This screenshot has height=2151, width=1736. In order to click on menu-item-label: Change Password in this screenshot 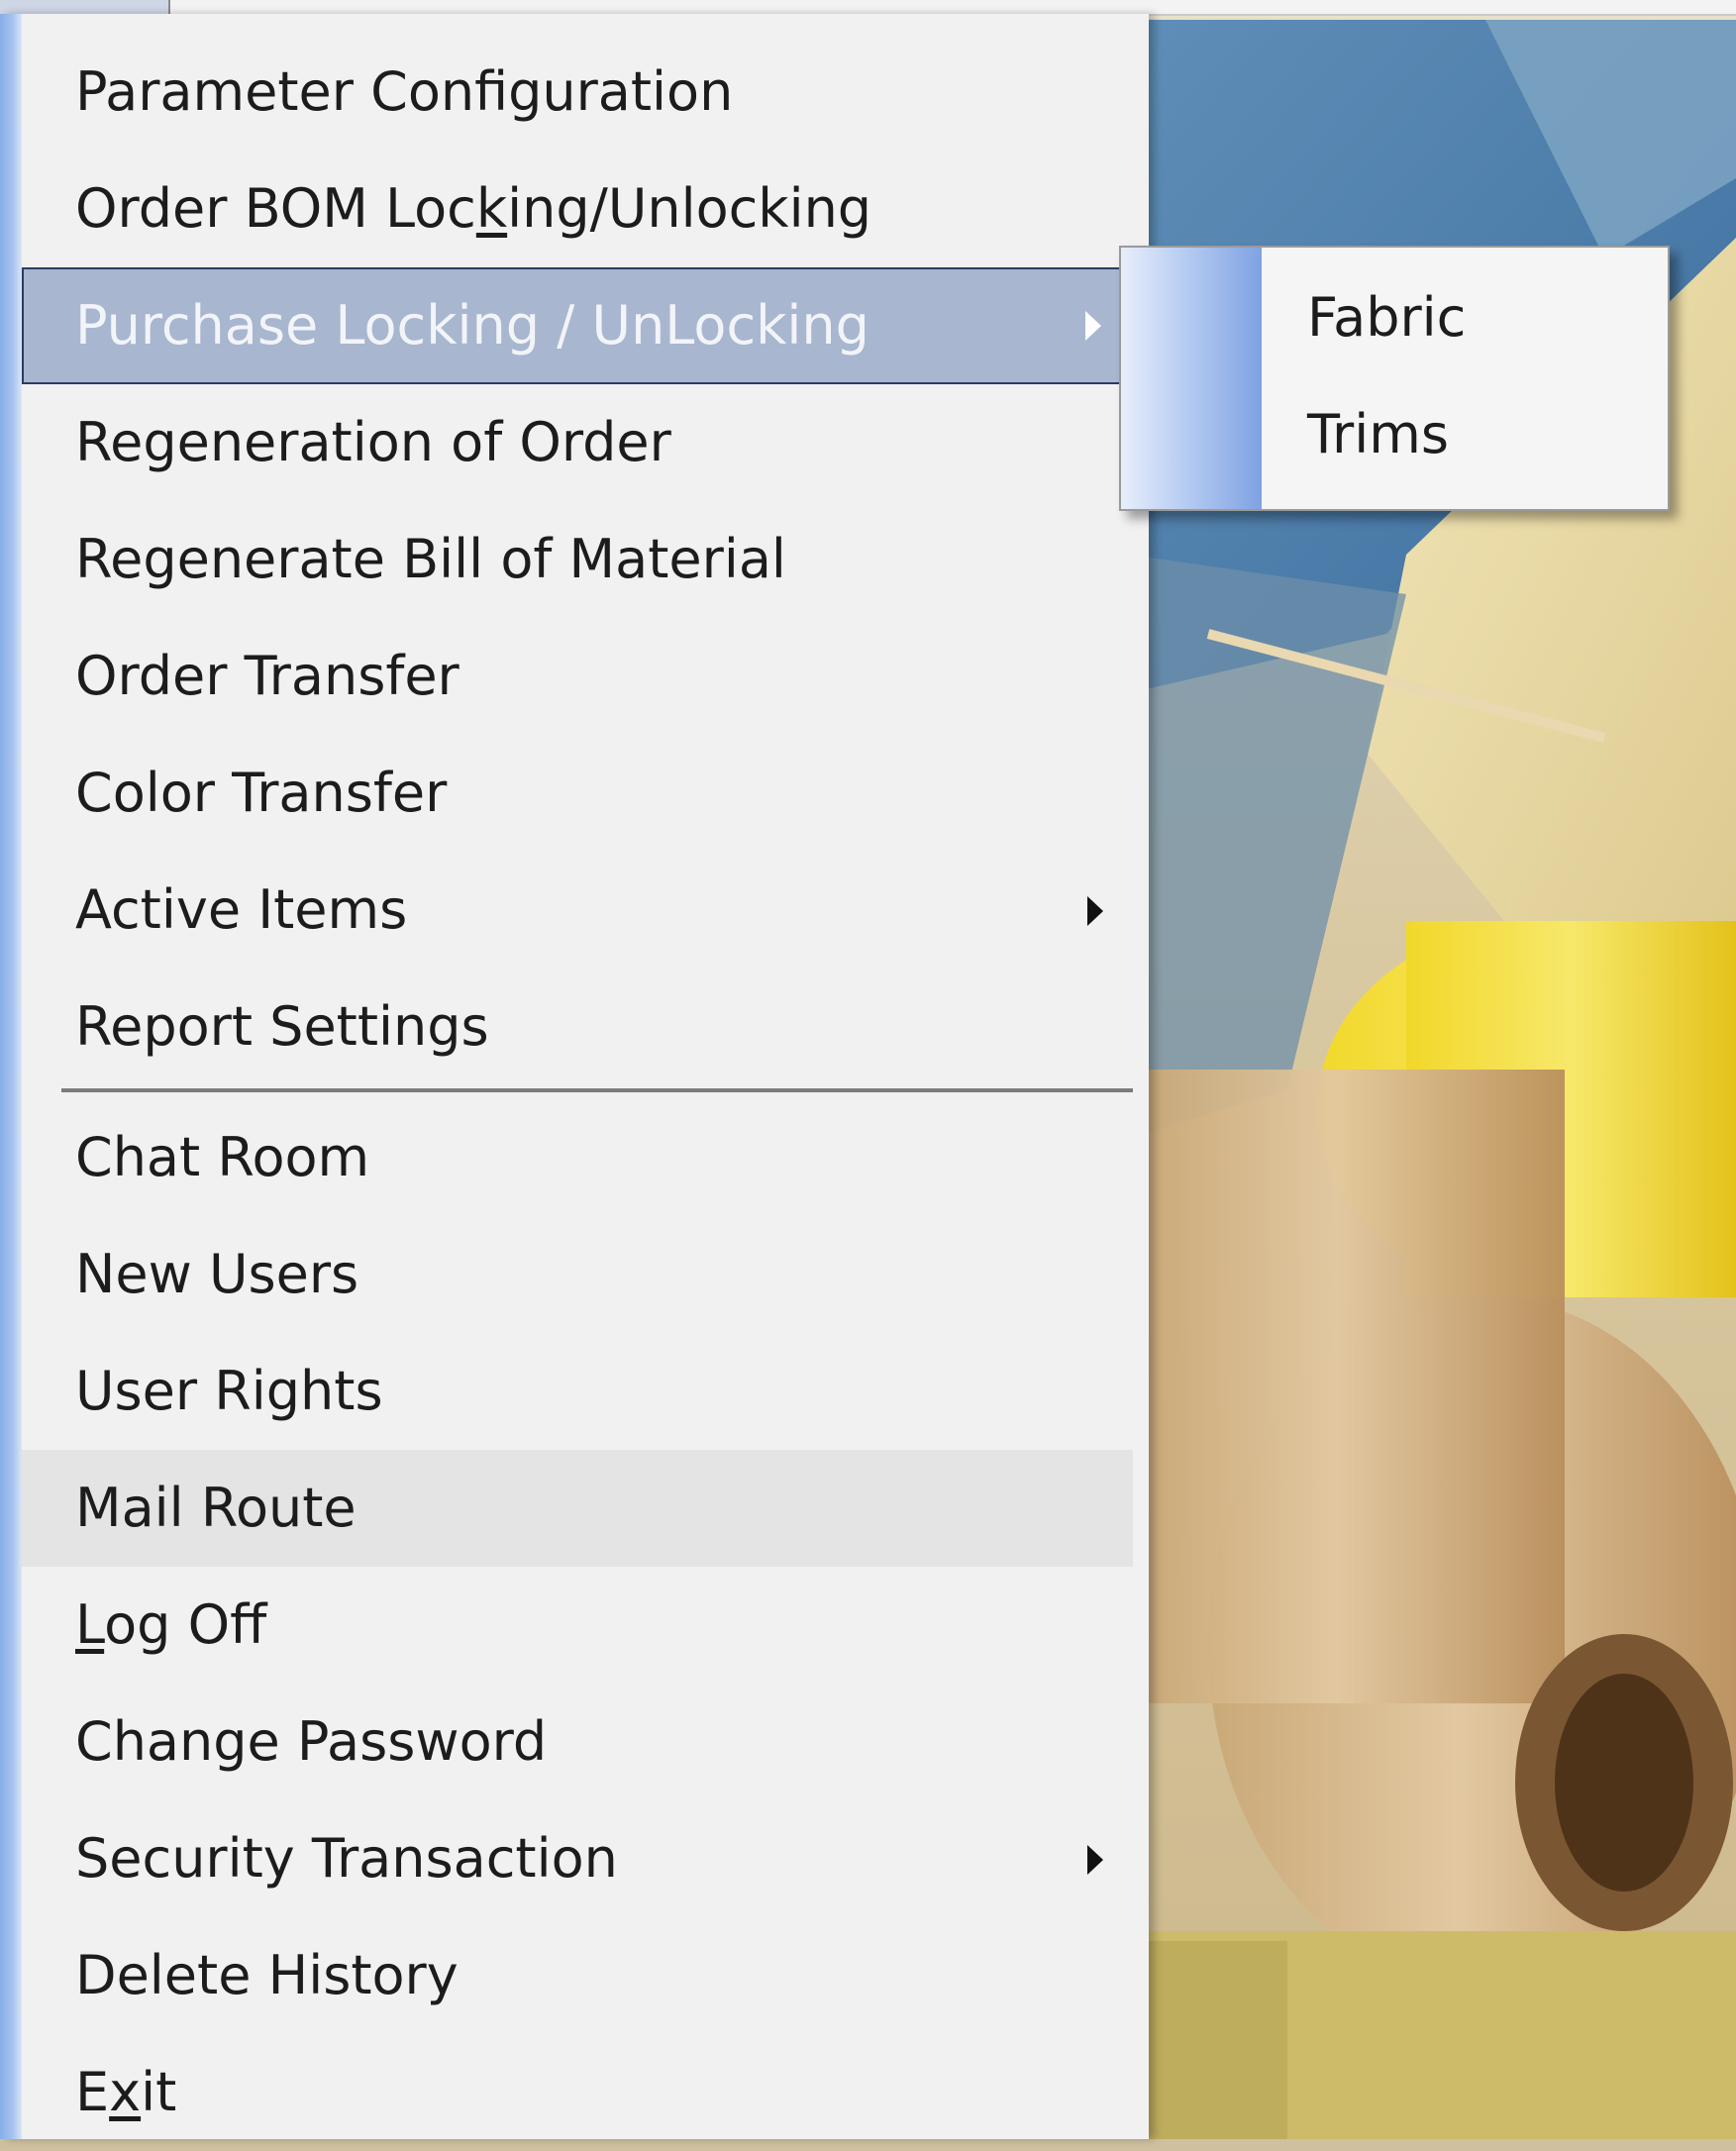, I will do `click(311, 1741)`.